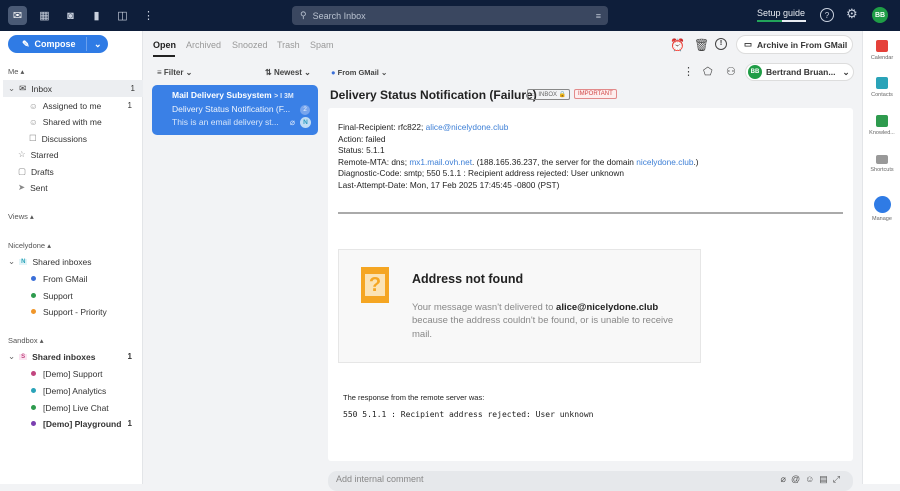 Image resolution: width=900 pixels, height=491 pixels. I want to click on assignee-badge: N, so click(305, 122).